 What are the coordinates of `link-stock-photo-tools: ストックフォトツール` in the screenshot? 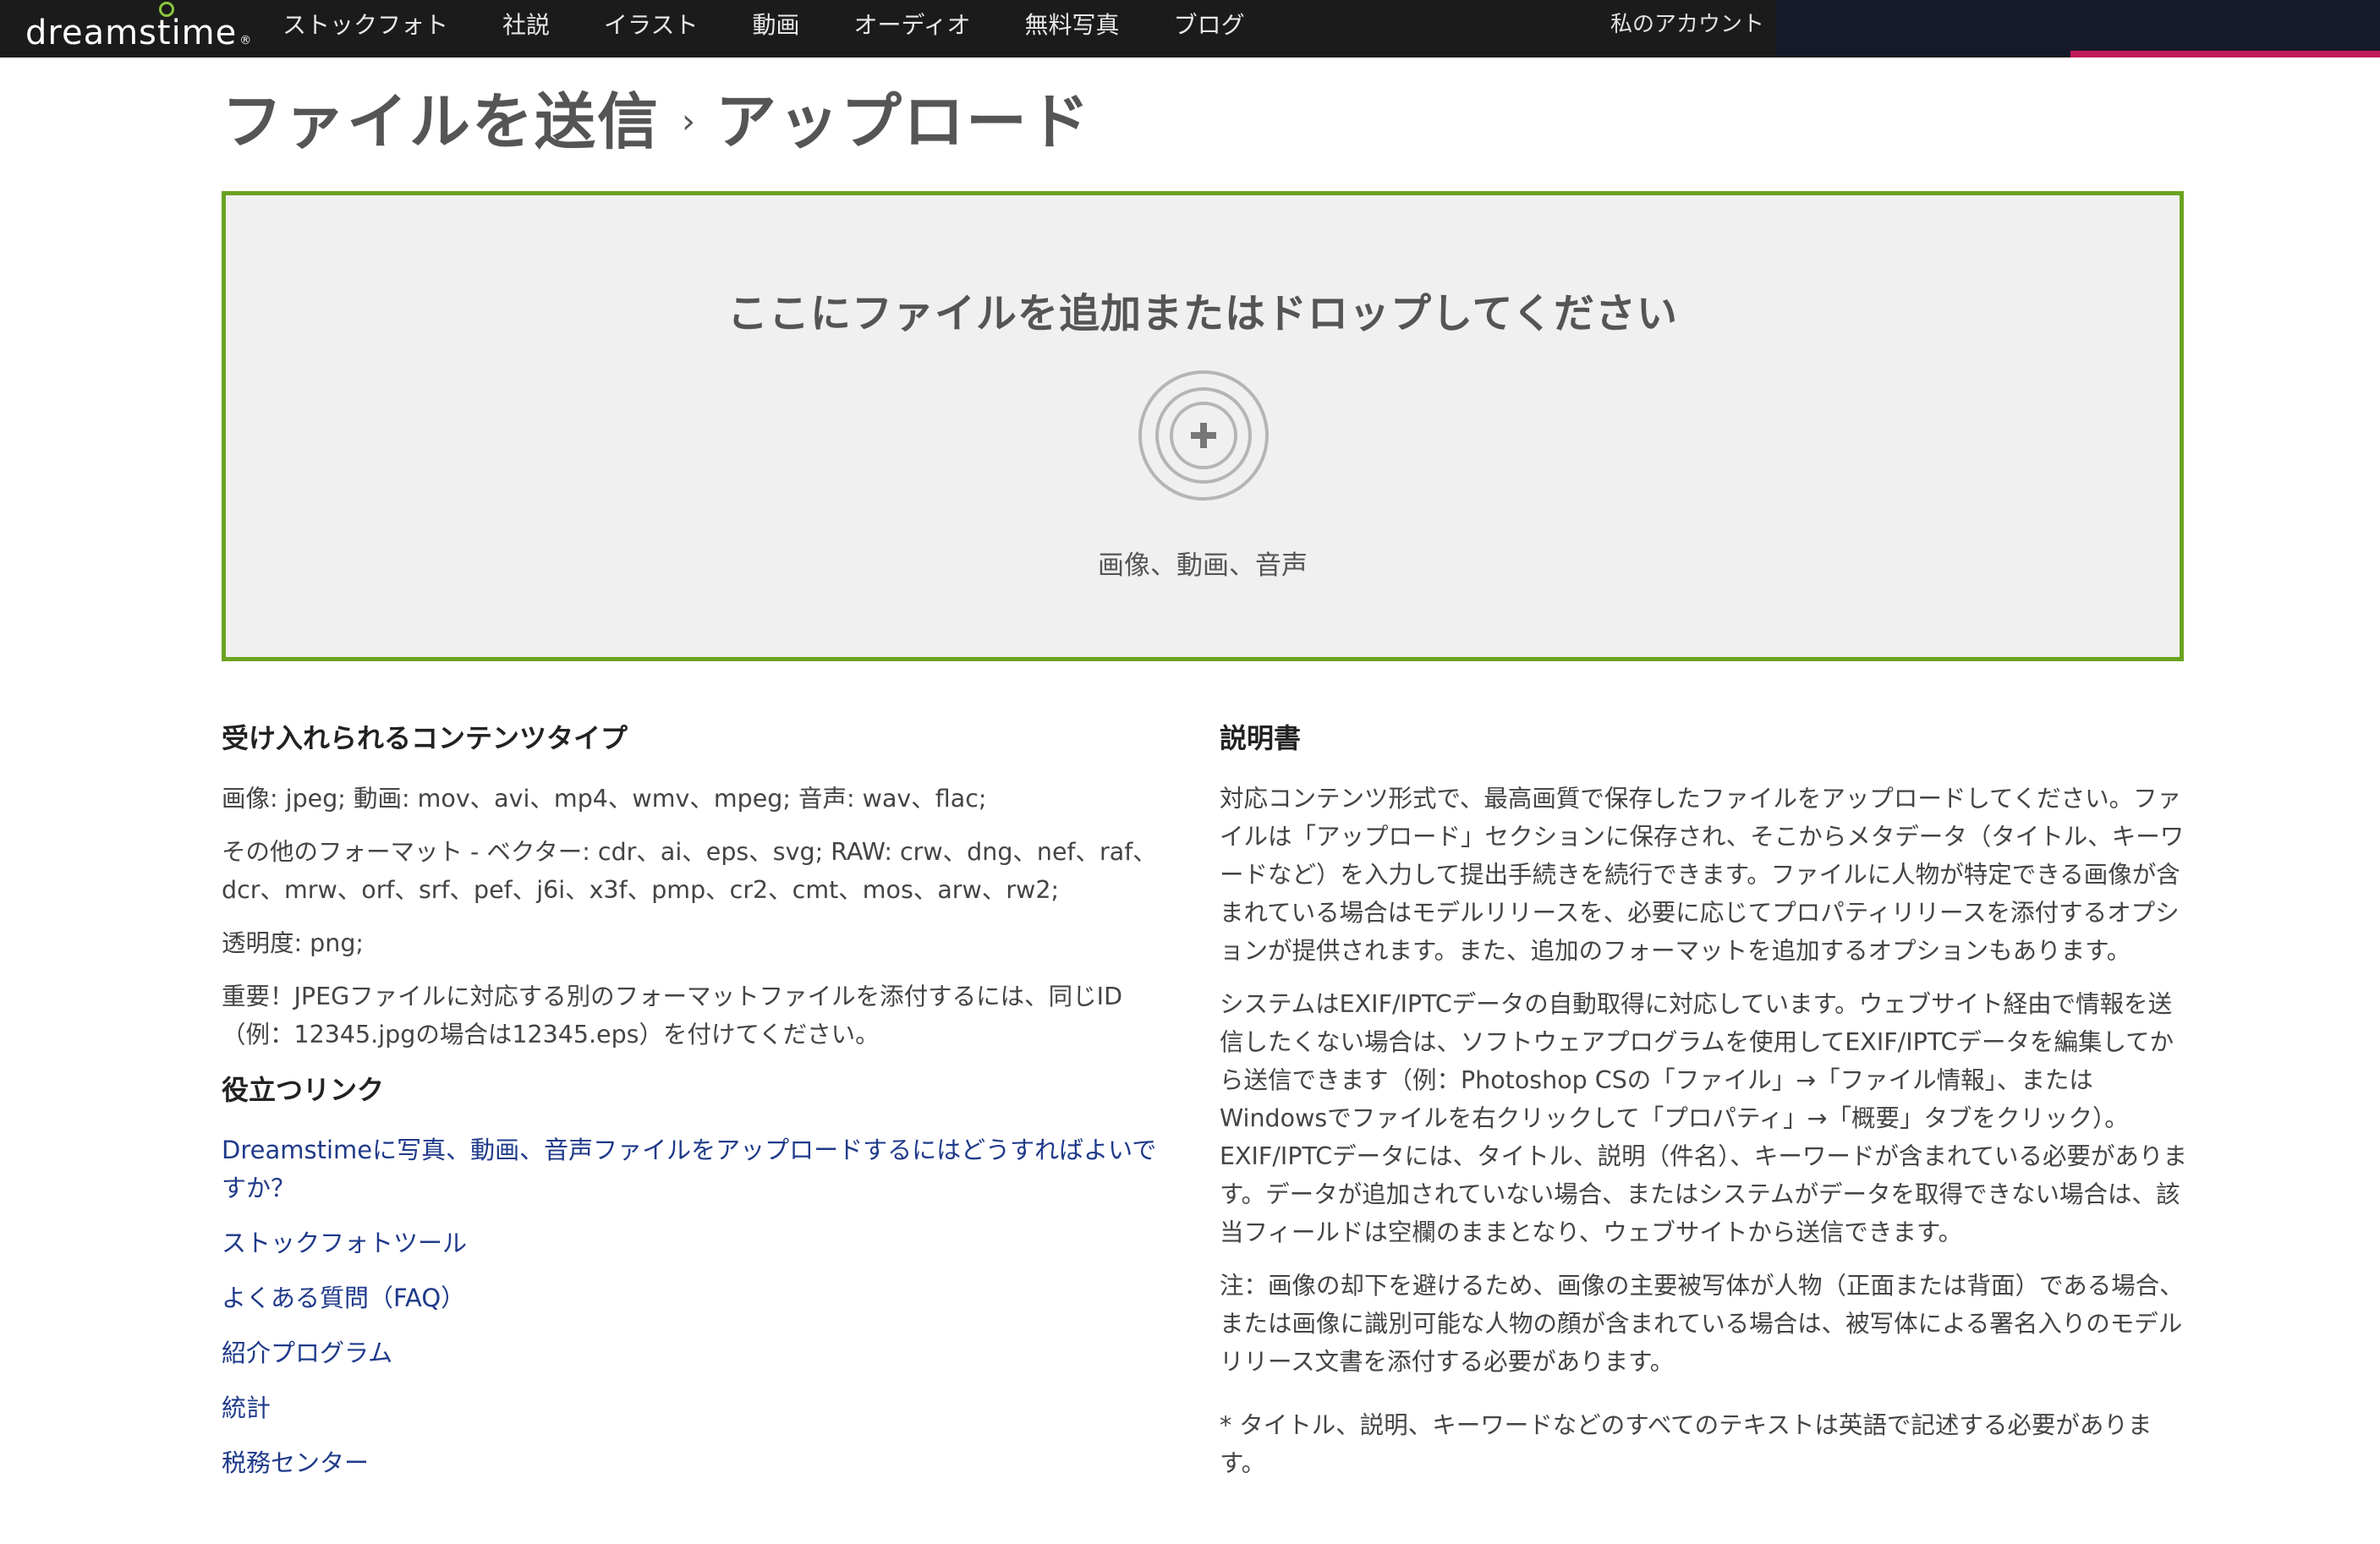 It's located at (700, 1243).